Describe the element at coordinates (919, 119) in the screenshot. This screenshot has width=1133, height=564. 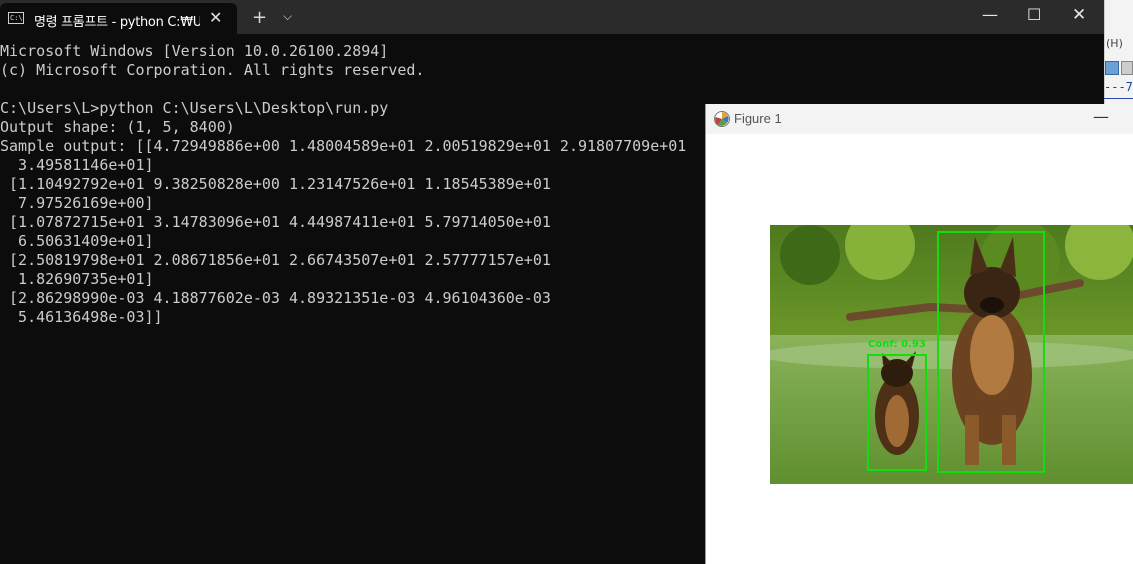
I see `figure-titlebar: Figure 1 —` at that location.